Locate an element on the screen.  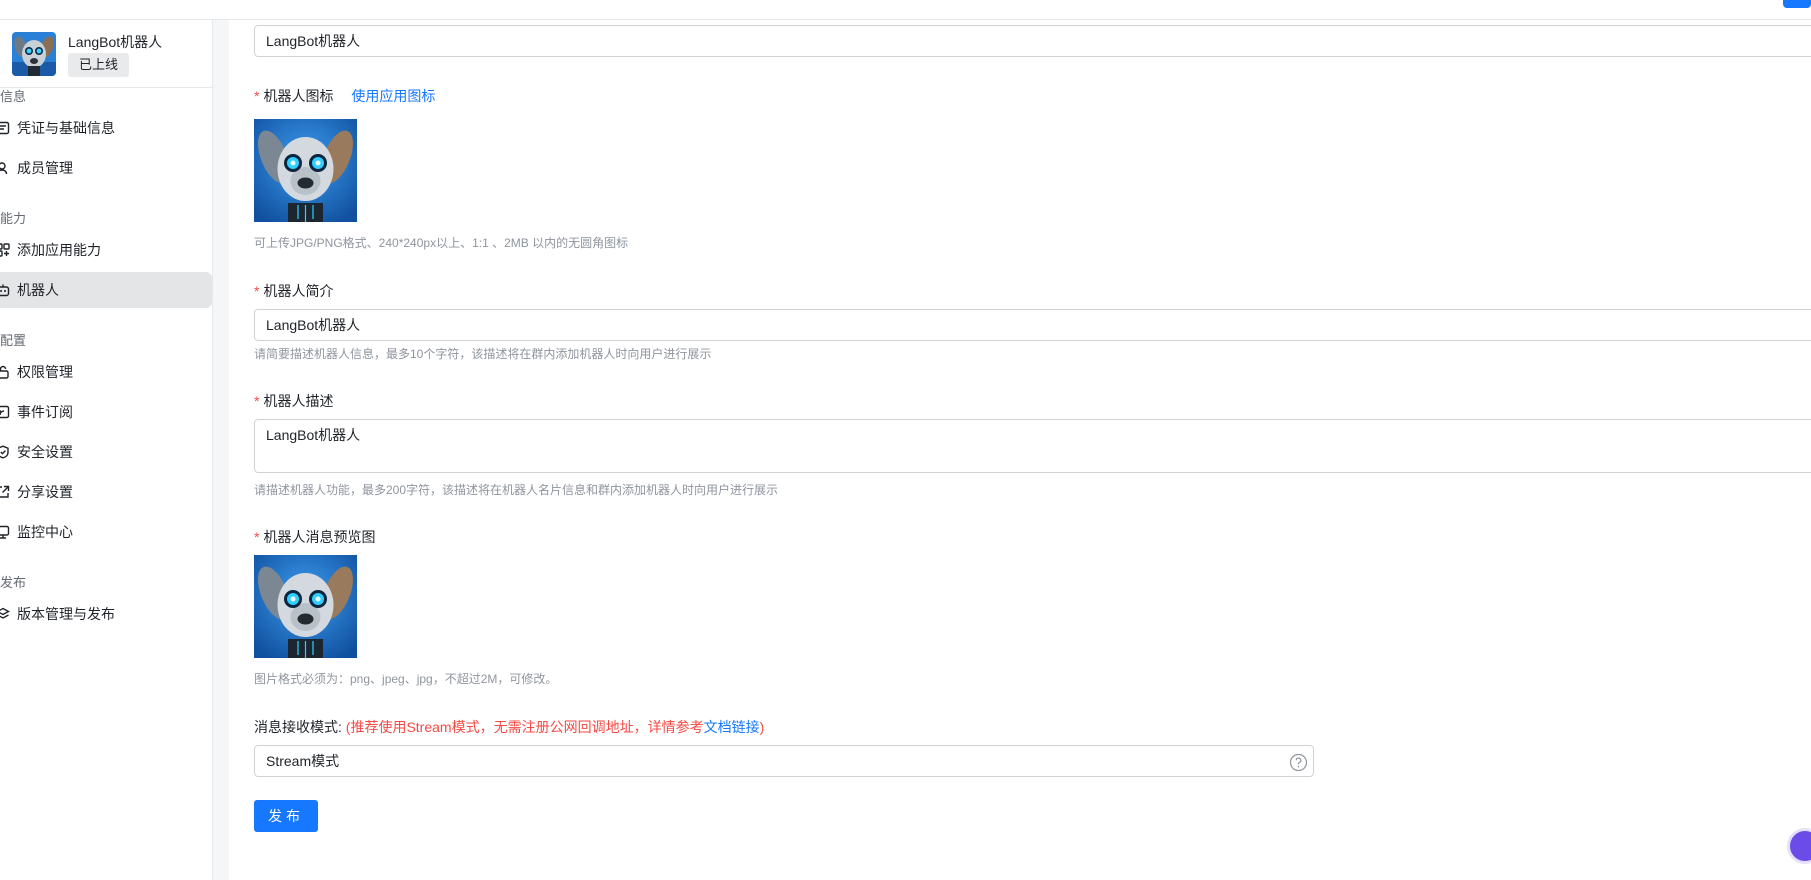
sidebar-item-members: 成员管理 is located at coordinates (106, 168).